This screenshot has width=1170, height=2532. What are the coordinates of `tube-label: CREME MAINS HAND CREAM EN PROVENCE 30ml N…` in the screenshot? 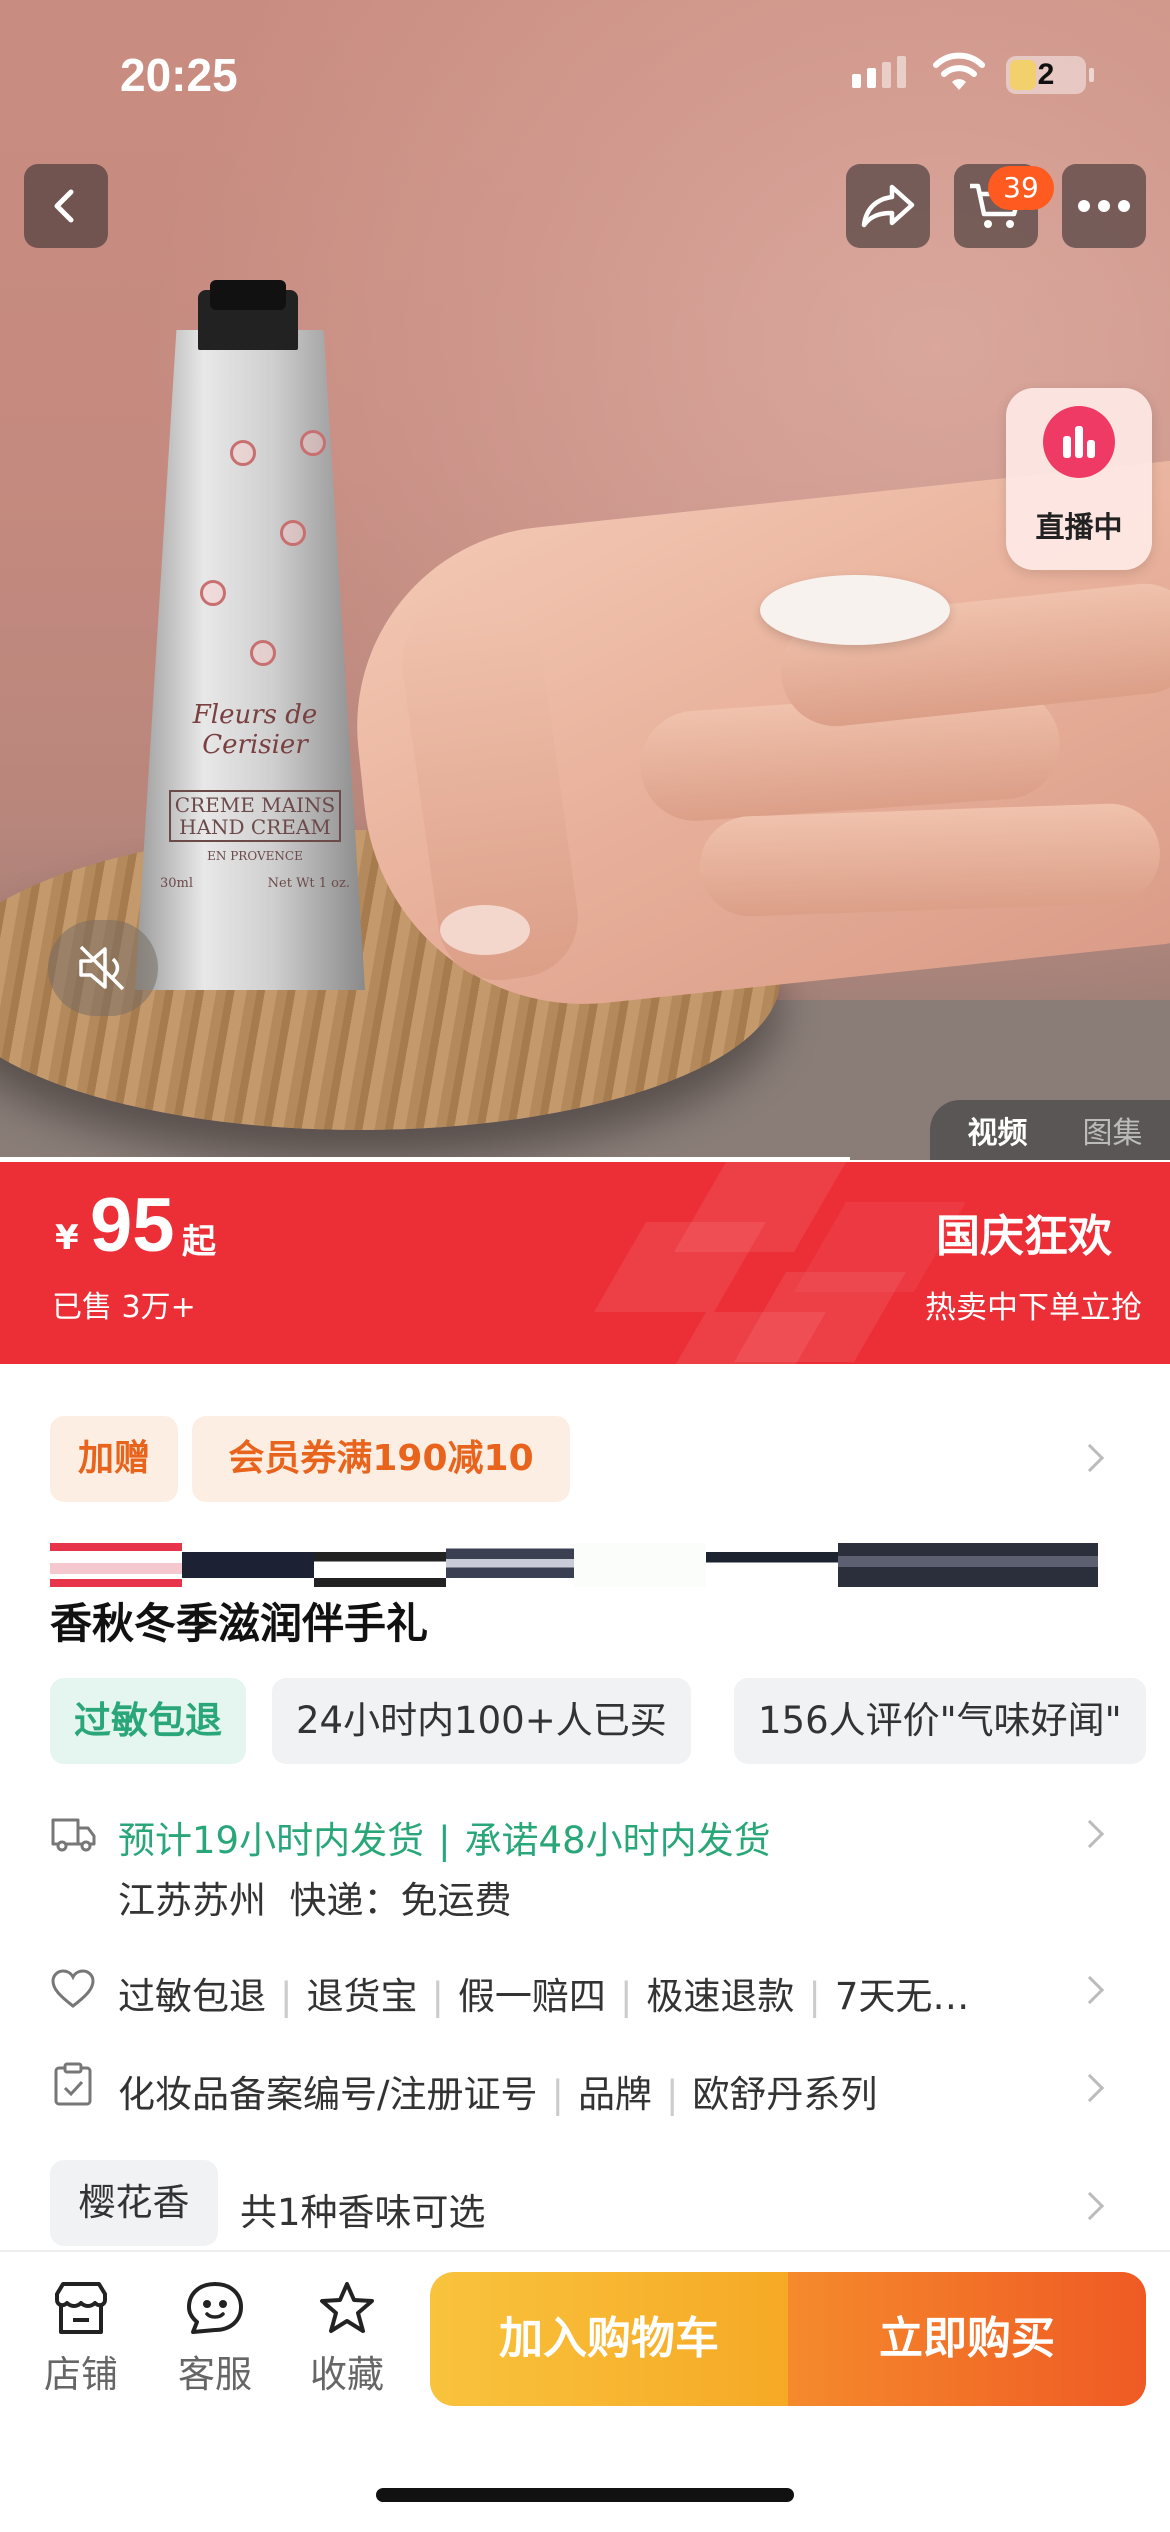 It's located at (255, 842).